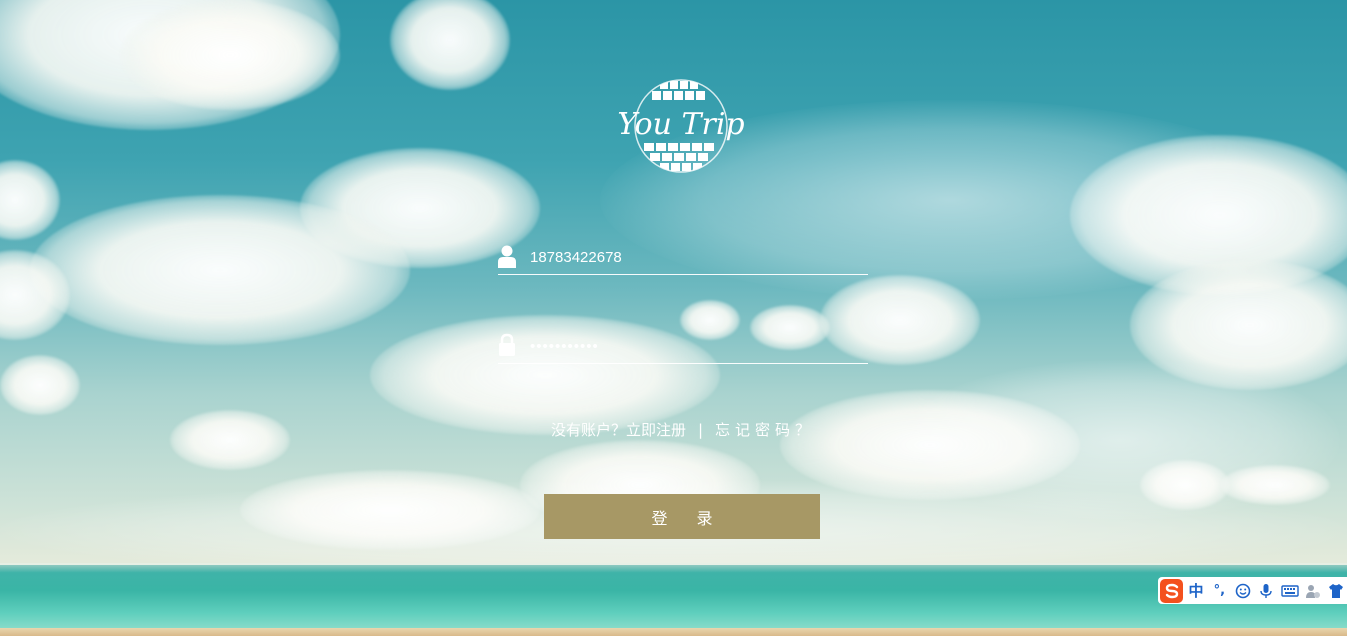  I want to click on login-button: 登 录, so click(682, 516).